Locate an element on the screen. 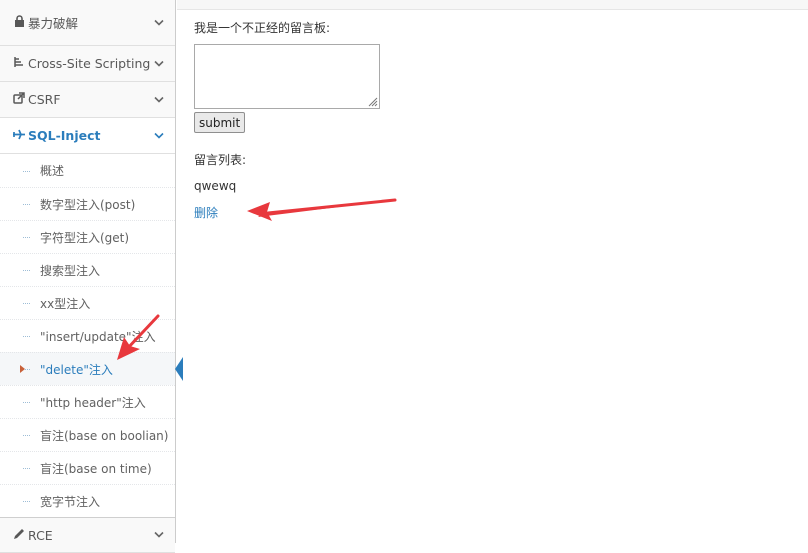 The width and height of the screenshot is (808, 553). sidebar-item-label: 暴力破解 is located at coordinates (53, 23).